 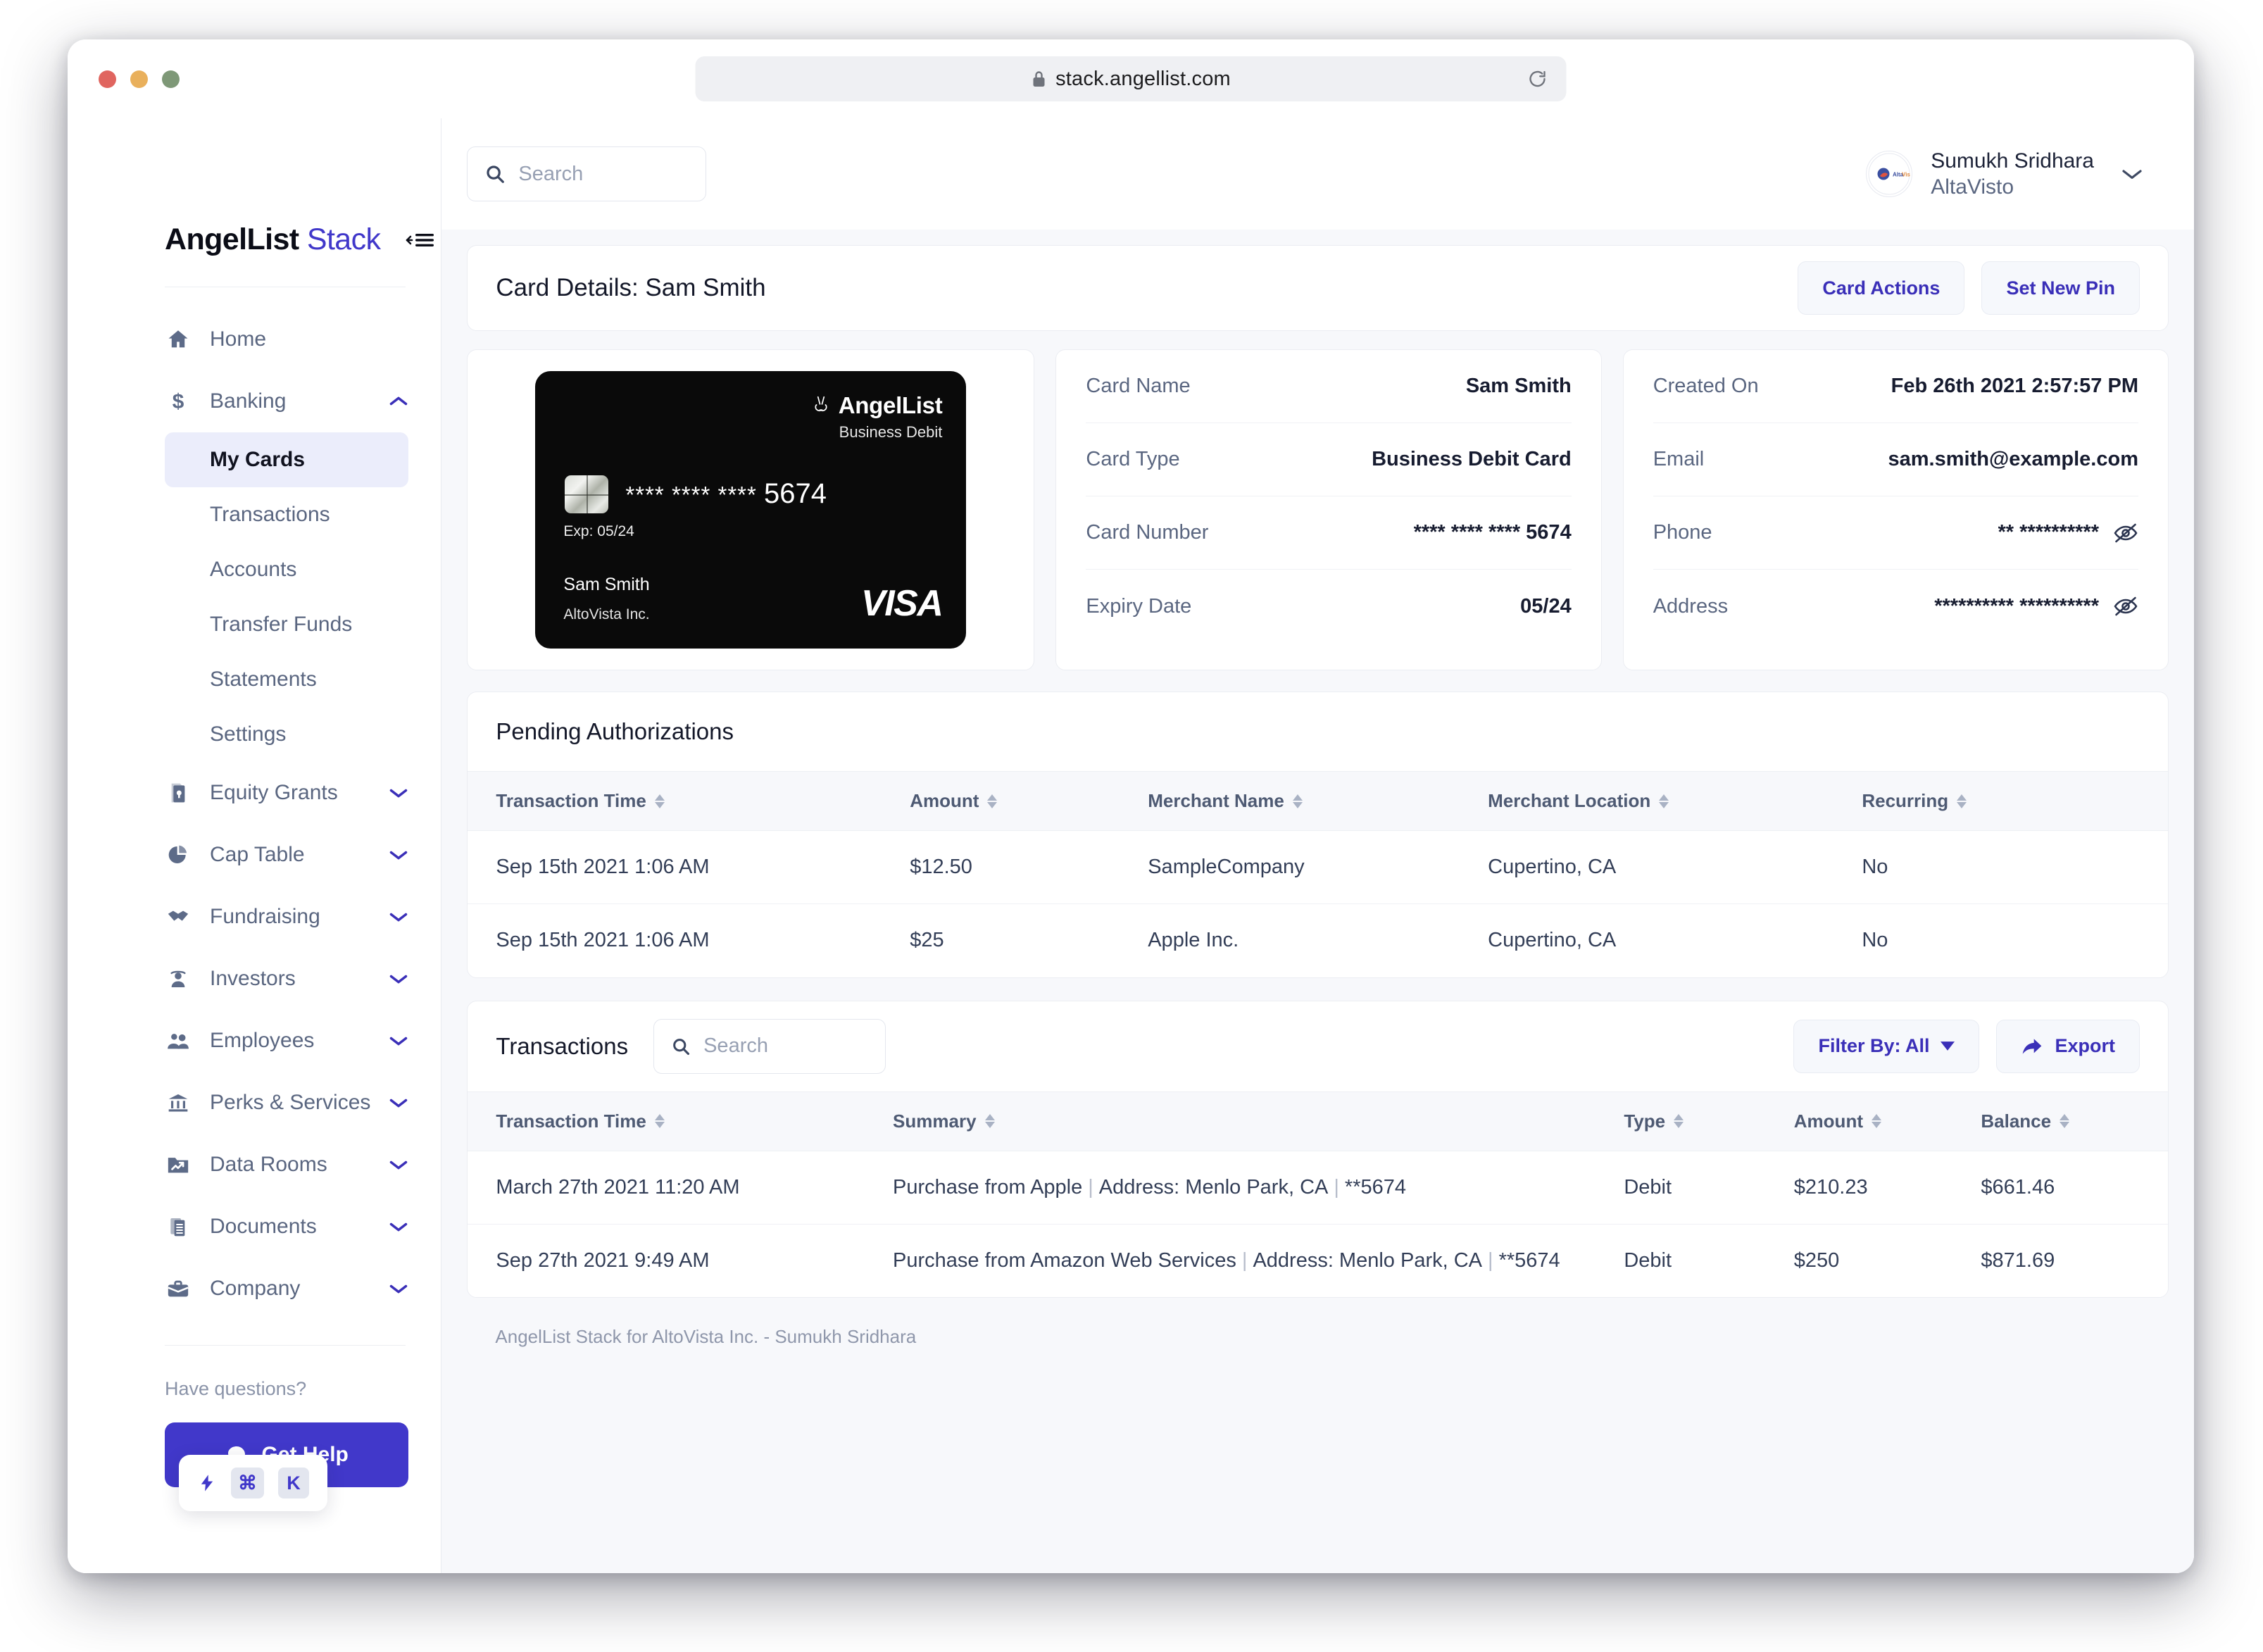 I want to click on chevron-up-icon, so click(x=398, y=402).